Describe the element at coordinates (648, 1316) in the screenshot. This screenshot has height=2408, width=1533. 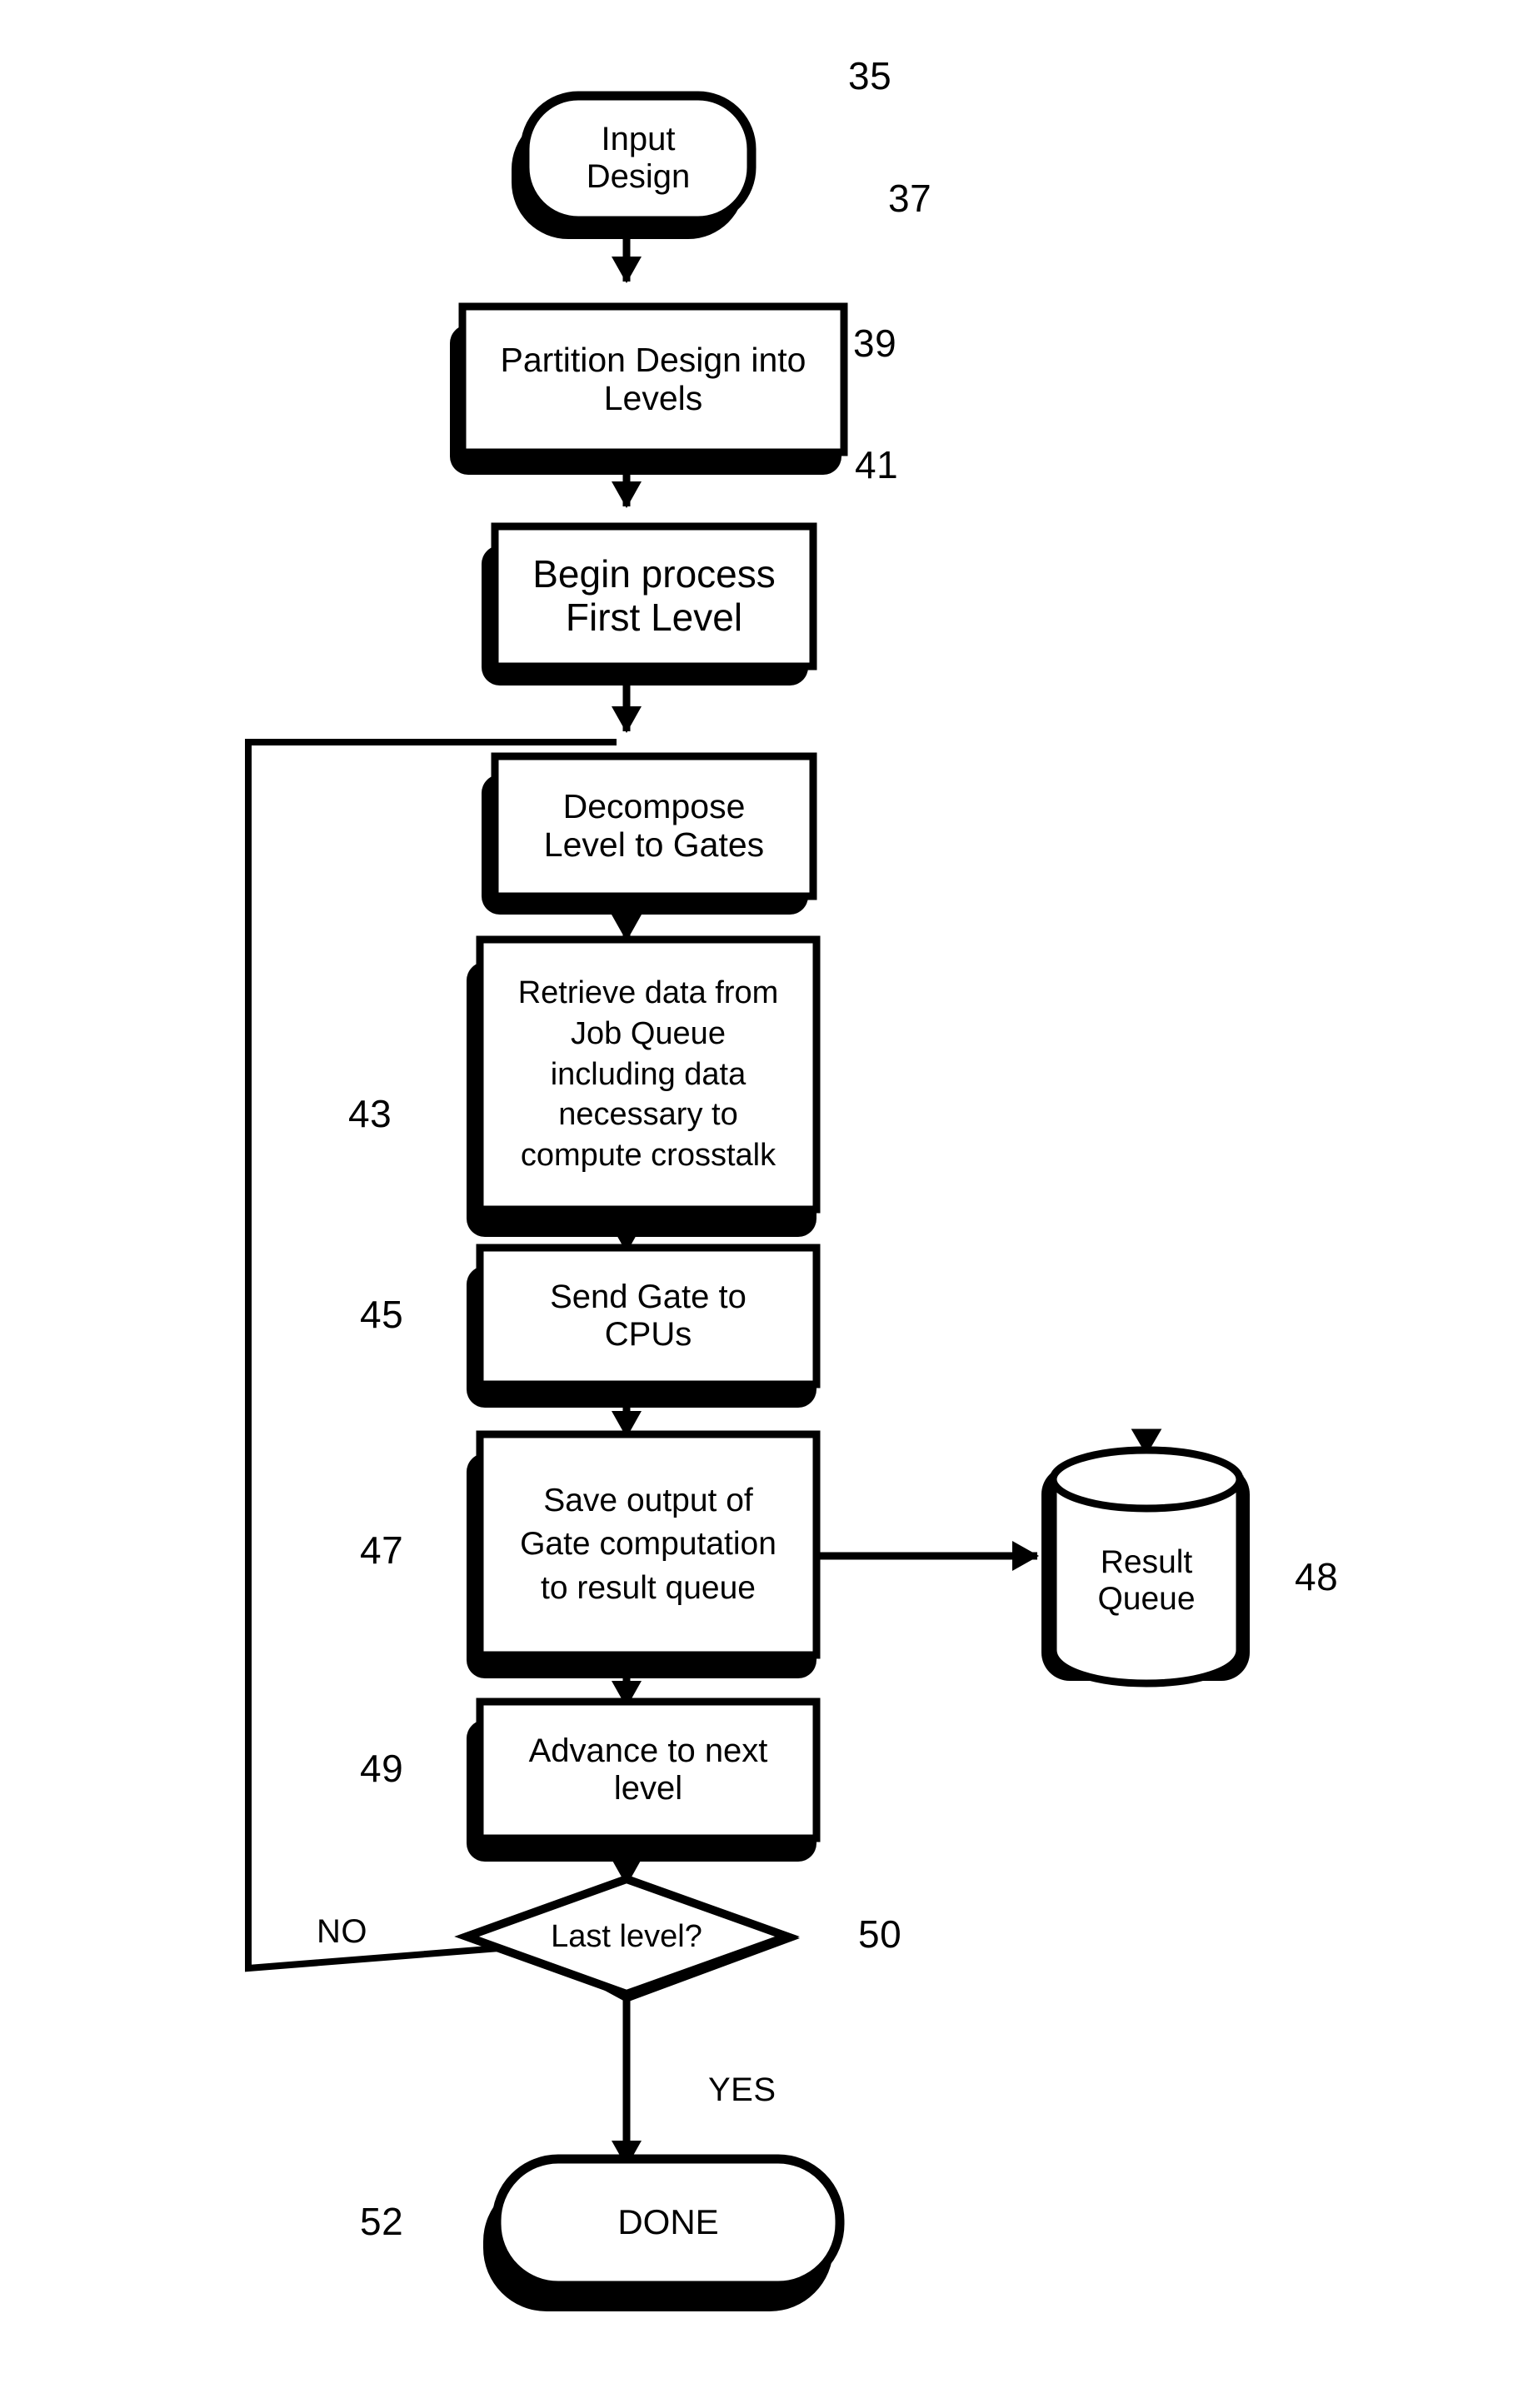
I see `node-send-gate` at that location.